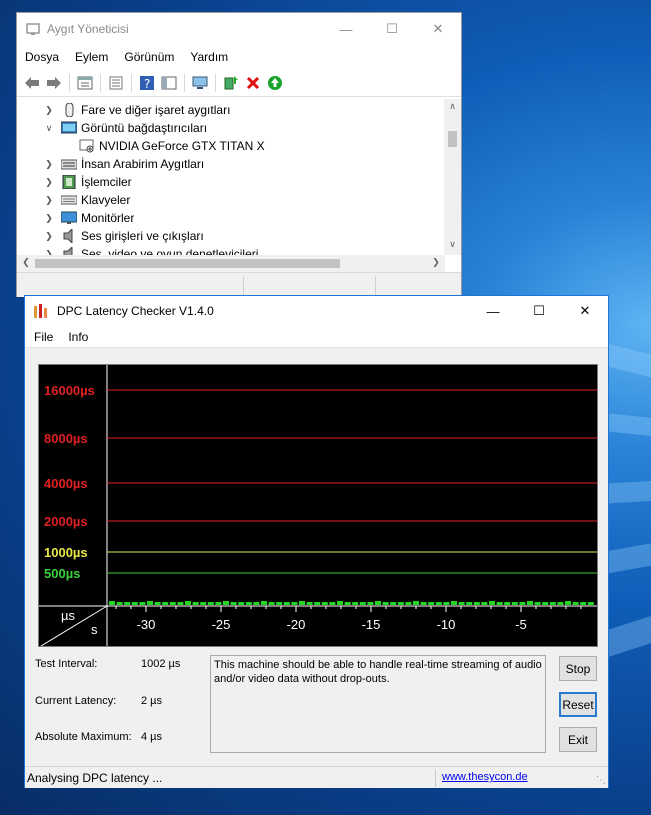 This screenshot has height=815, width=651. I want to click on tree-item: ❯ Ses girişleri ve çıkışları, so click(244, 236).